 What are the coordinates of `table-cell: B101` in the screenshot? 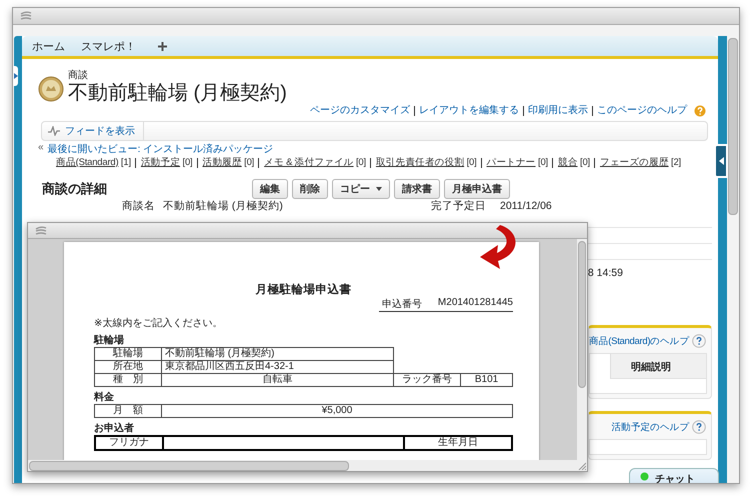 It's located at (486, 380).